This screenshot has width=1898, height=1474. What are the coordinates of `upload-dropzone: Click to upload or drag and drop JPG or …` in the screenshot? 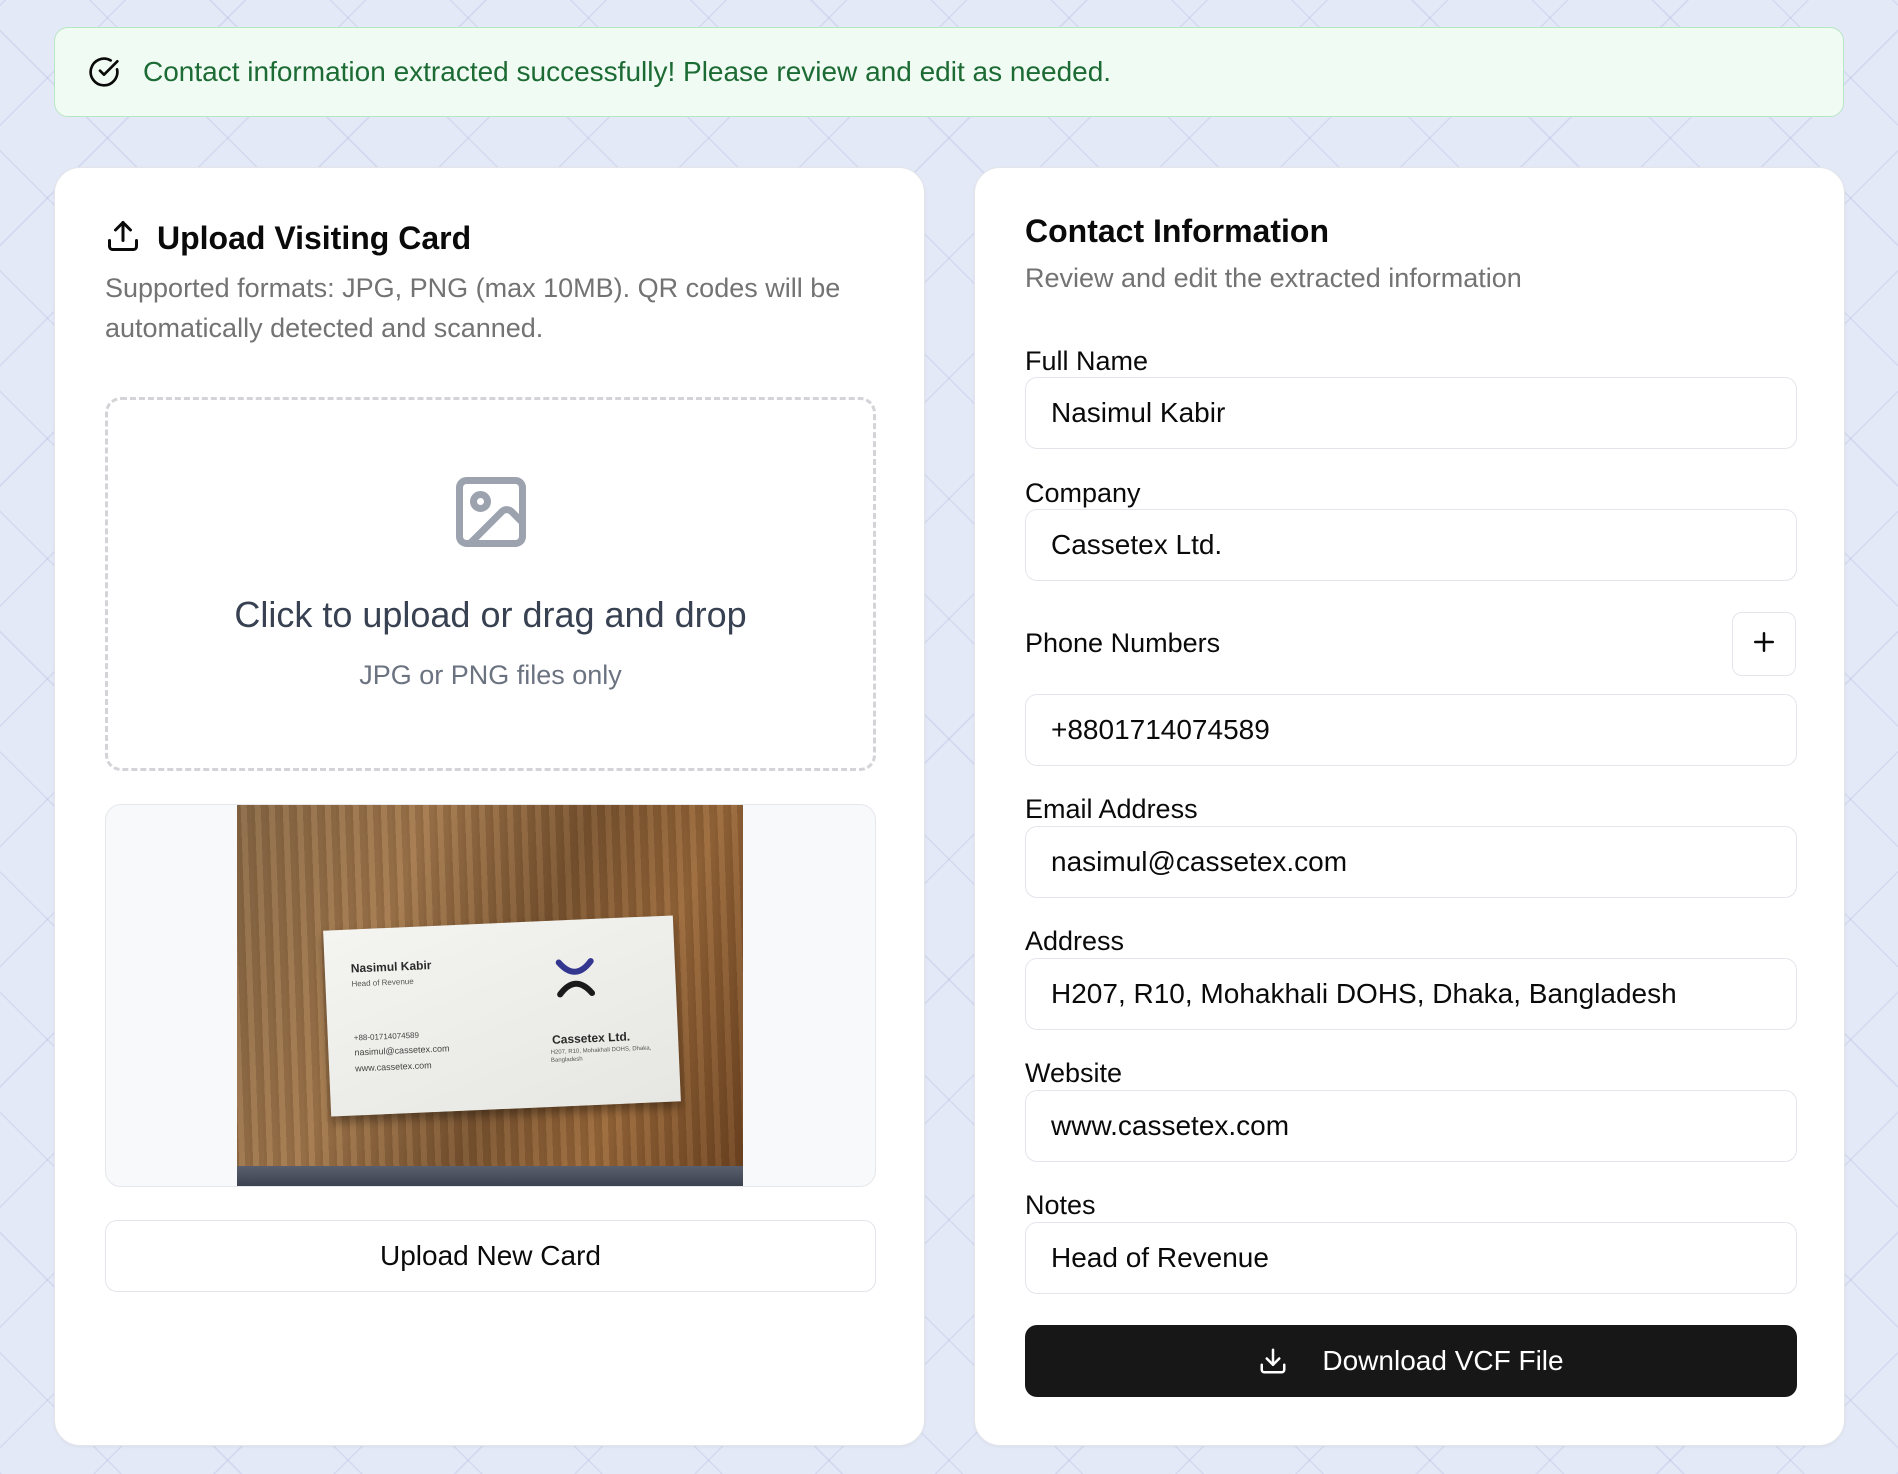 It's located at (490, 584).